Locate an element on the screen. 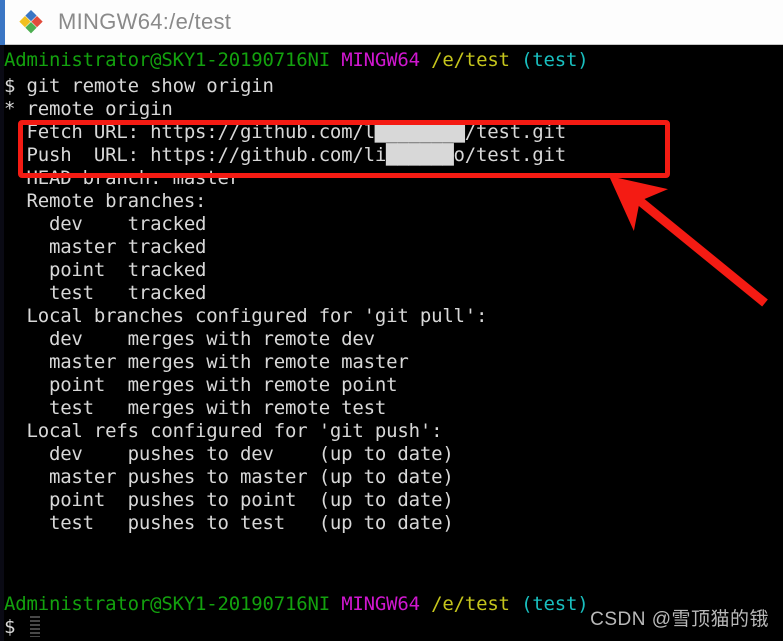  output-line-push-test: test pushes to test (up to date) is located at coordinates (229, 523).